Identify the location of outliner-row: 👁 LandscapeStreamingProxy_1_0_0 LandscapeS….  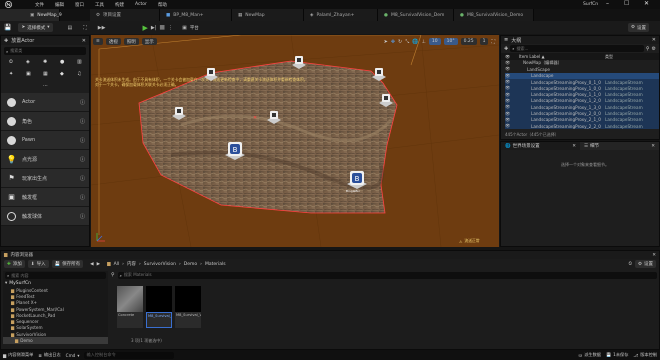
(582, 88).